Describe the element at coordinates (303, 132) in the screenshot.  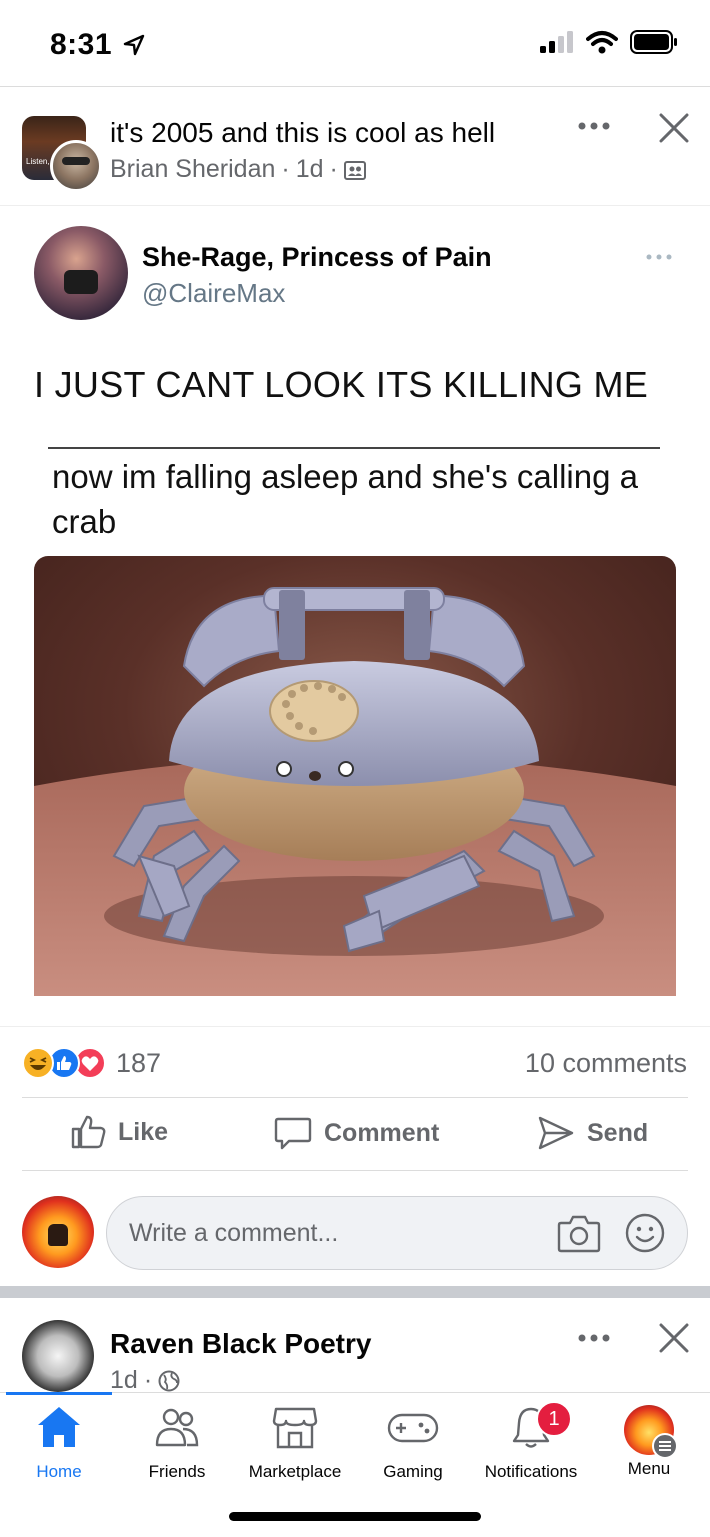
I see `post-title: it's 2005 and this is cool as hell` at that location.